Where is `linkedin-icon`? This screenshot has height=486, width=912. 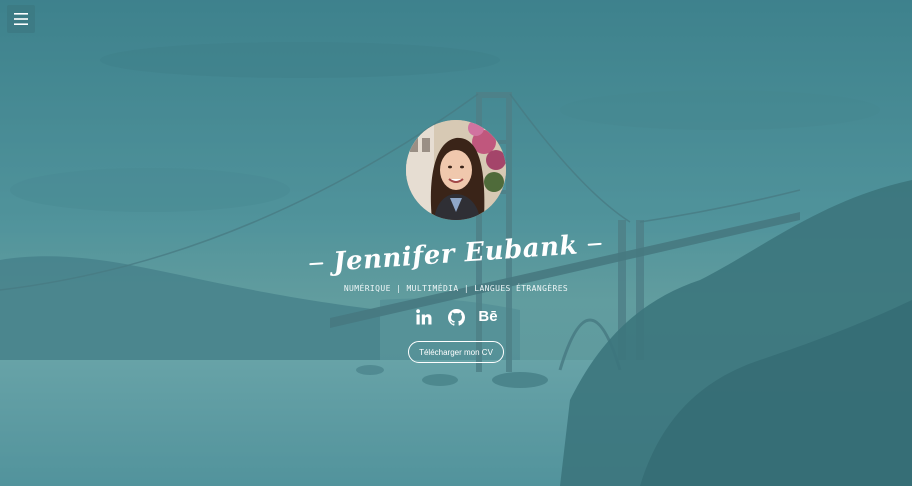 linkedin-icon is located at coordinates (424, 317).